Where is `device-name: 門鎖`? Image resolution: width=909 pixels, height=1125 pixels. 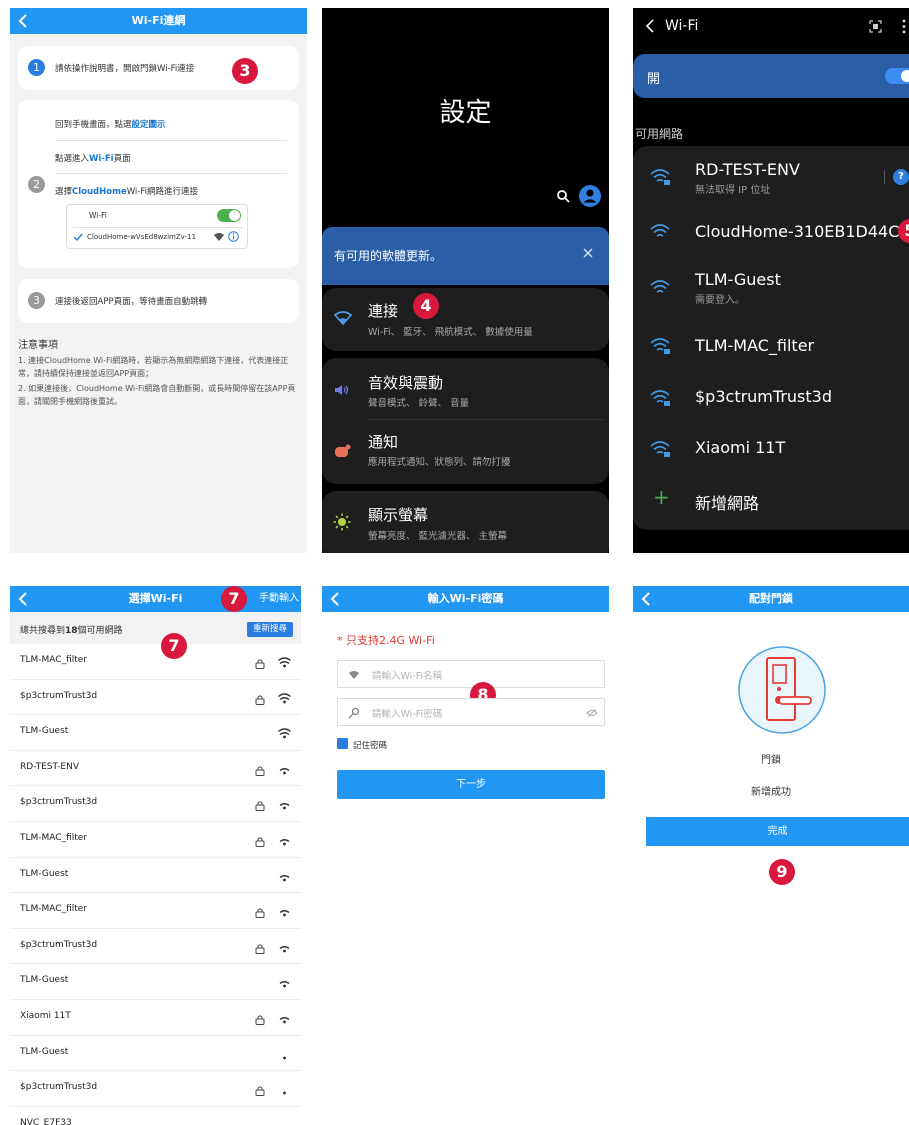 device-name: 門鎖 is located at coordinates (771, 760).